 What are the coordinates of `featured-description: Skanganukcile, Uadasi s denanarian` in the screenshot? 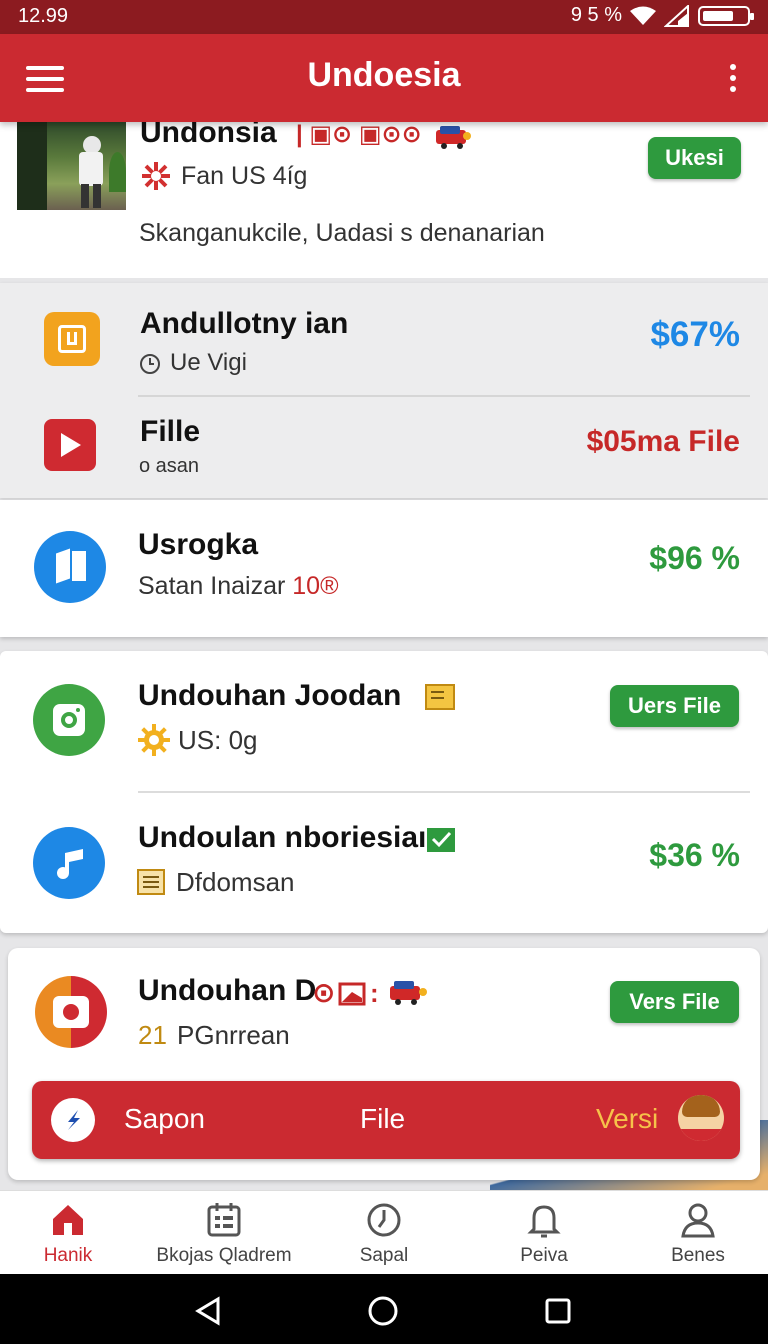 It's located at (342, 233).